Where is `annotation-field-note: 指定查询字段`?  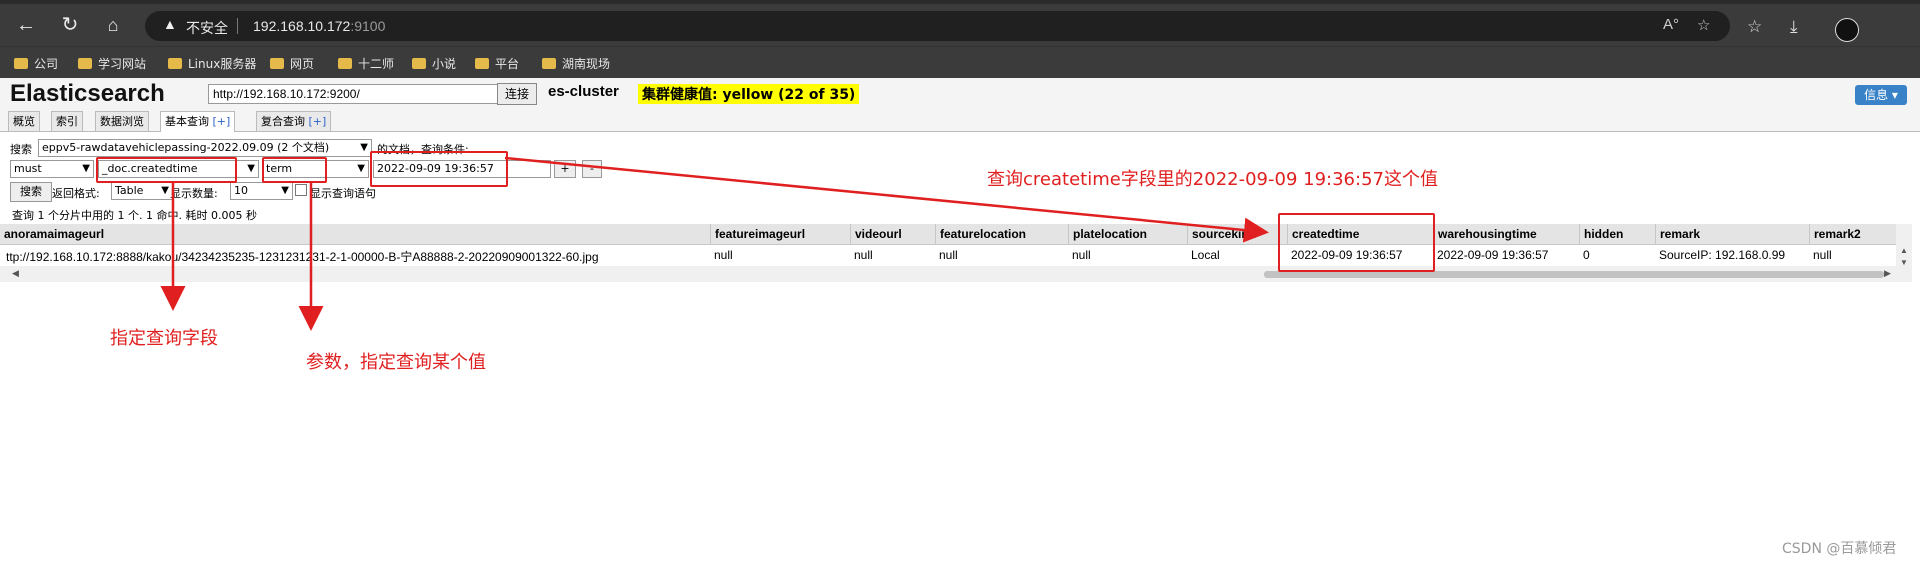 annotation-field-note: 指定查询字段 is located at coordinates (164, 338).